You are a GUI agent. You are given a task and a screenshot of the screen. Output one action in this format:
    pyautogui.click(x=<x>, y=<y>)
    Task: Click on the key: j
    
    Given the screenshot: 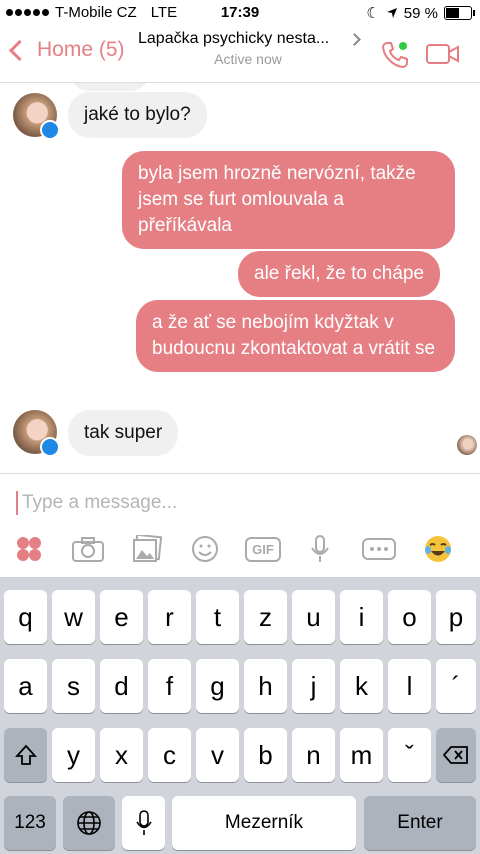 What is the action you would take?
    pyautogui.click(x=313, y=686)
    